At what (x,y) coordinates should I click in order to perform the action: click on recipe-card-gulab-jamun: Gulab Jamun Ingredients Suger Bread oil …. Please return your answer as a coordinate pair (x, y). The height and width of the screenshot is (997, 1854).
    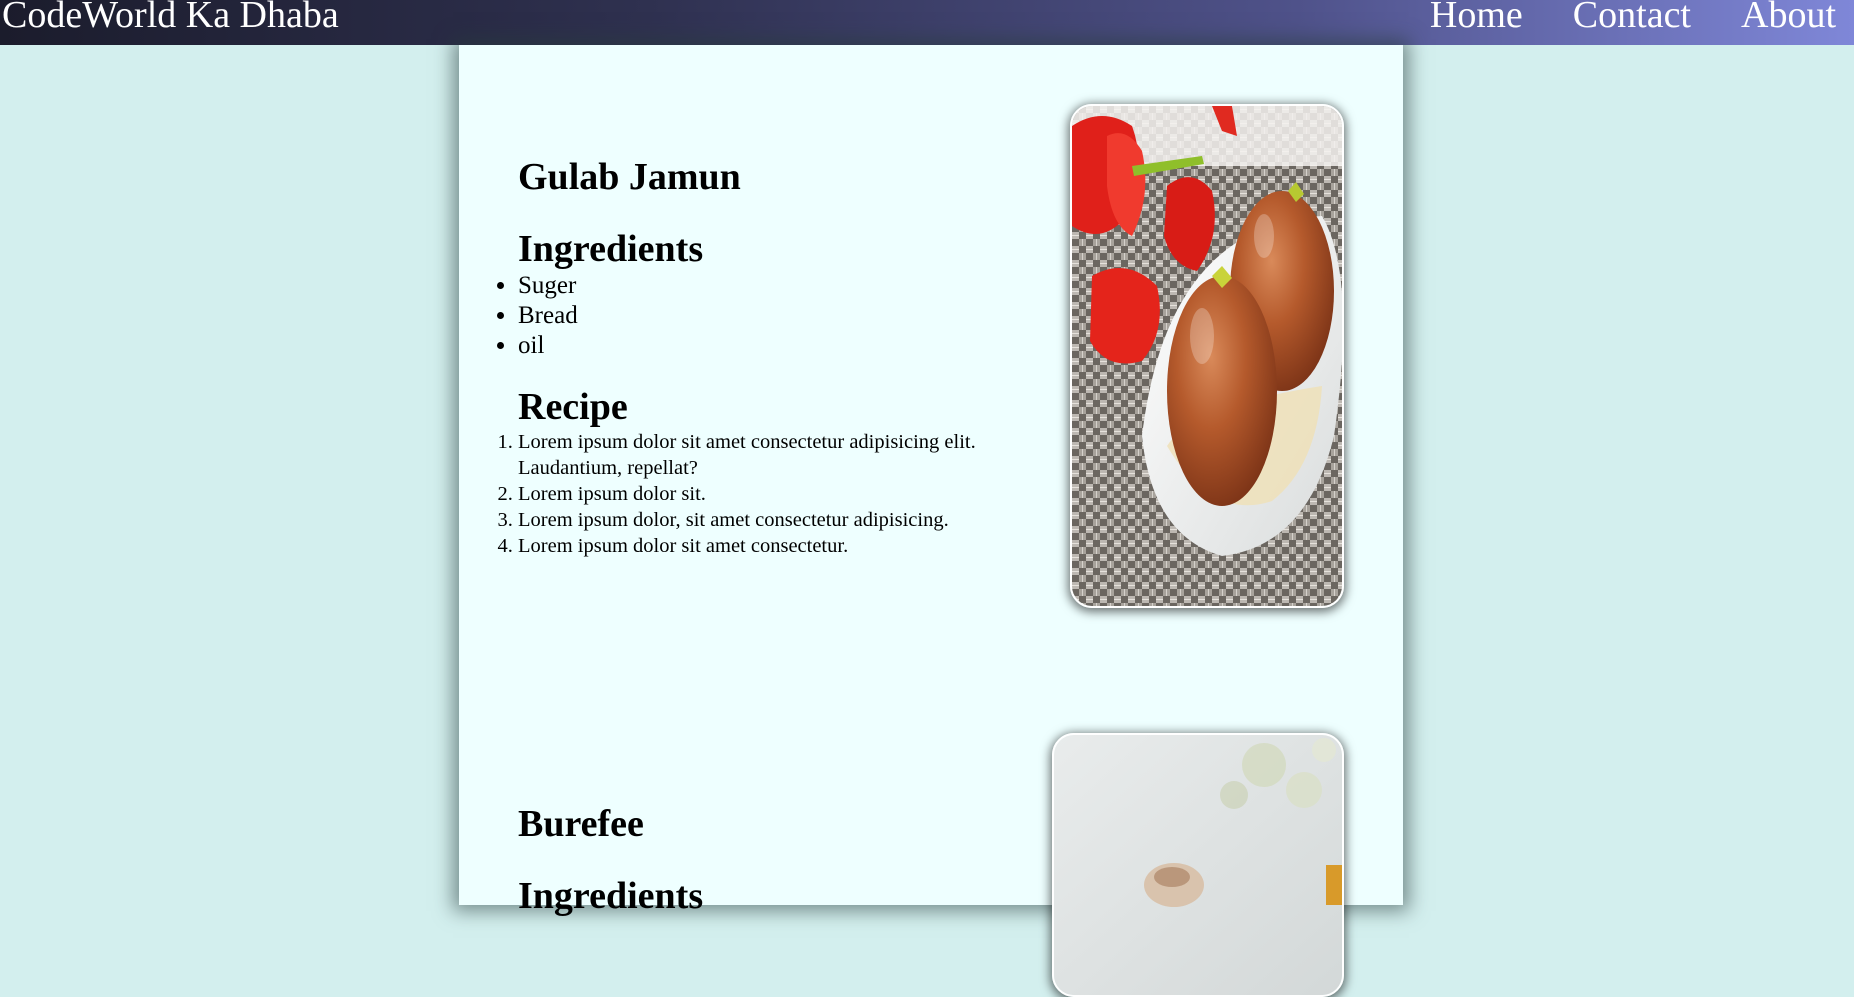
    Looking at the image, I should click on (739, 357).